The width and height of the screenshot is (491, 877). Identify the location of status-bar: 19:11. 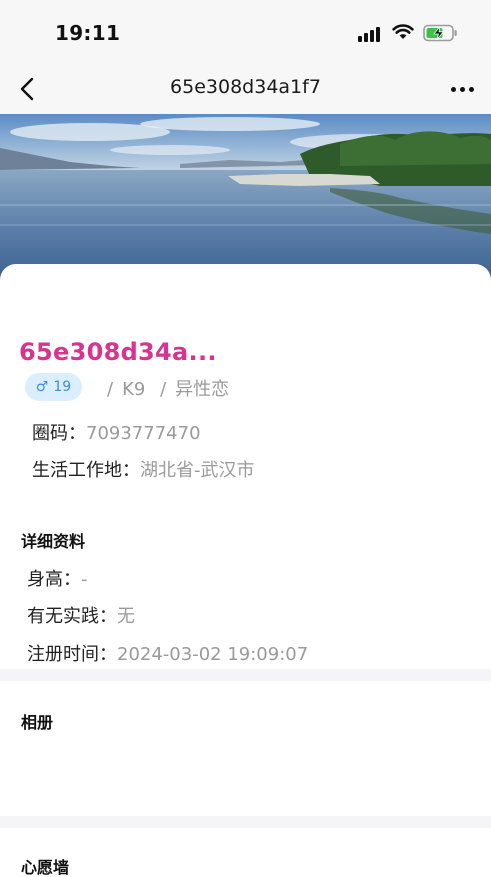
(245, 32).